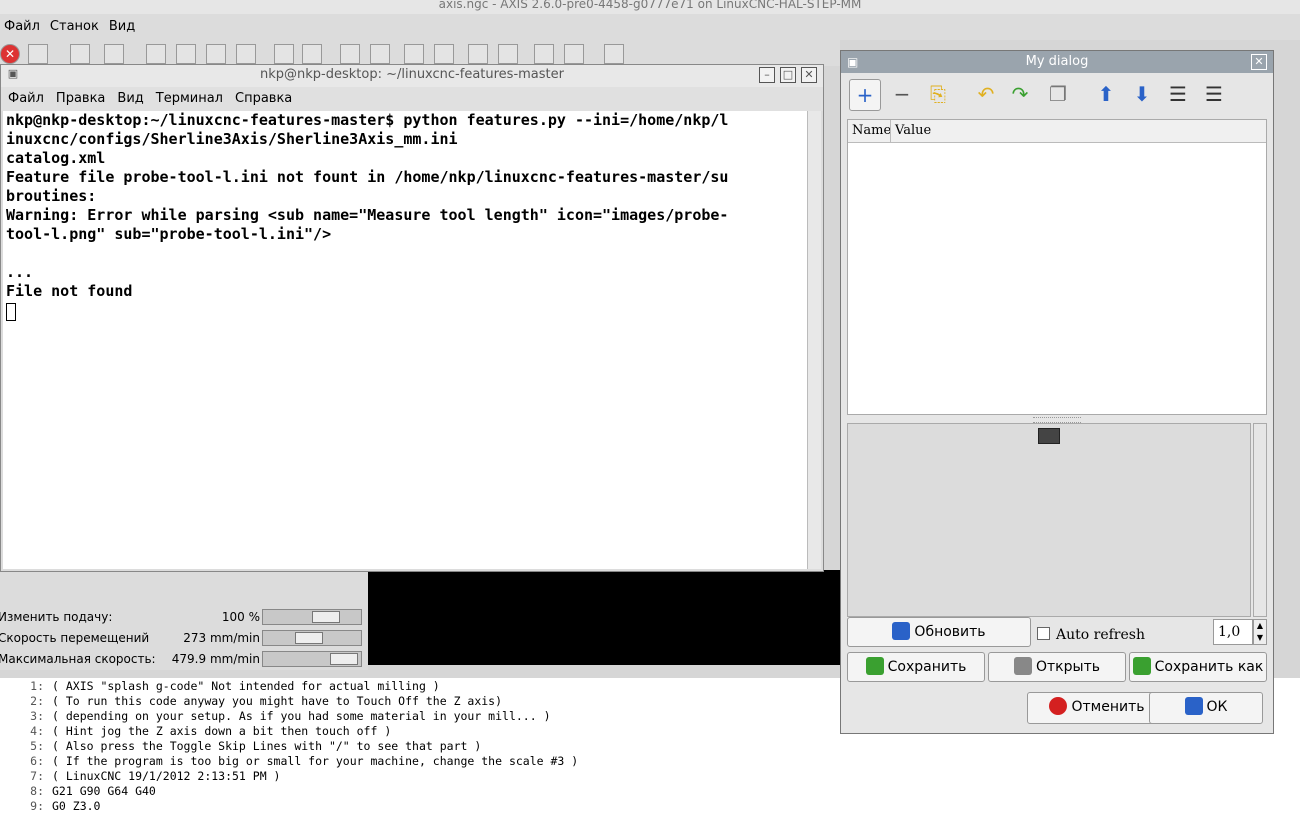 Image resolution: width=1300 pixels, height=818 pixels. What do you see at coordinates (246, 54) in the screenshot?
I see `stop-icon` at bounding box center [246, 54].